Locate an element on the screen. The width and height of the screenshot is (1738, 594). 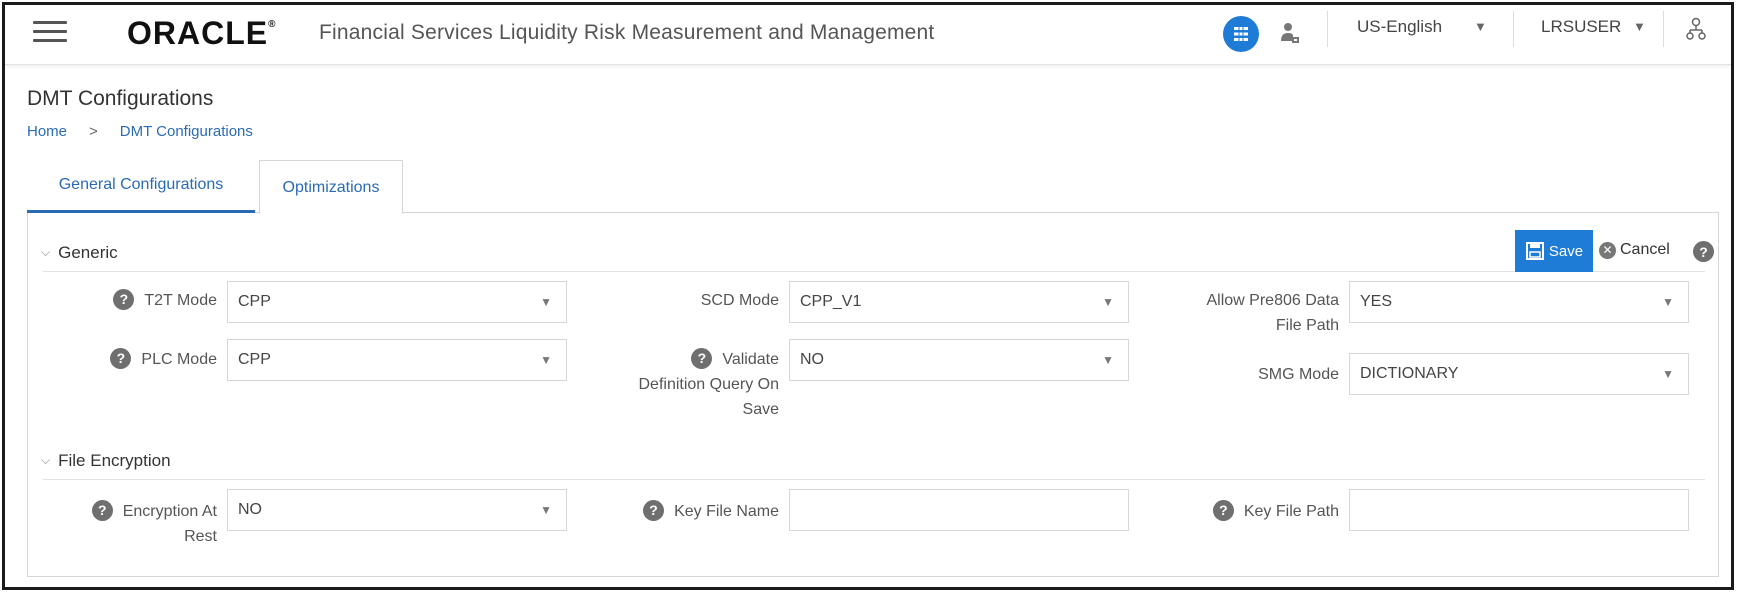
validate-query-select: NO ▼ is located at coordinates (959, 360).